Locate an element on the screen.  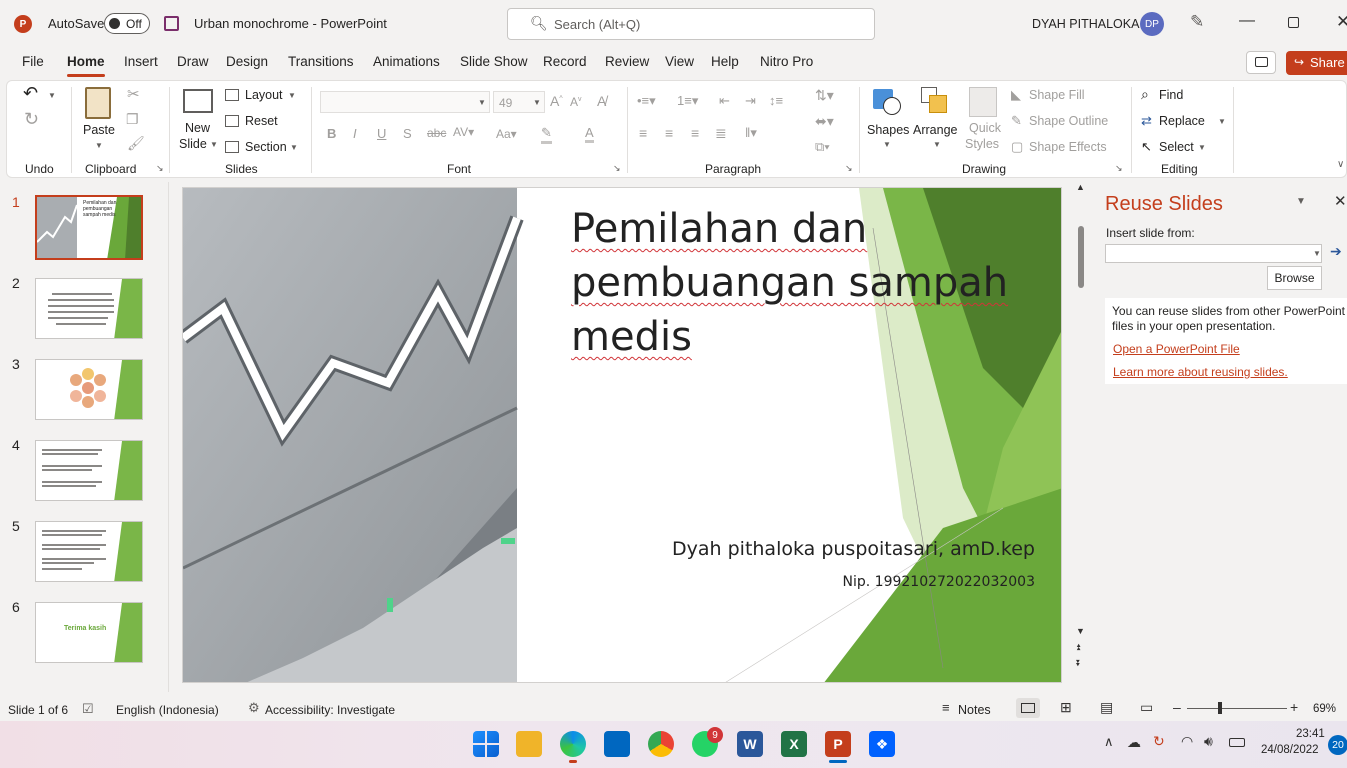
go-arrow-icon: ➔ is located at coordinates (1336, 251).